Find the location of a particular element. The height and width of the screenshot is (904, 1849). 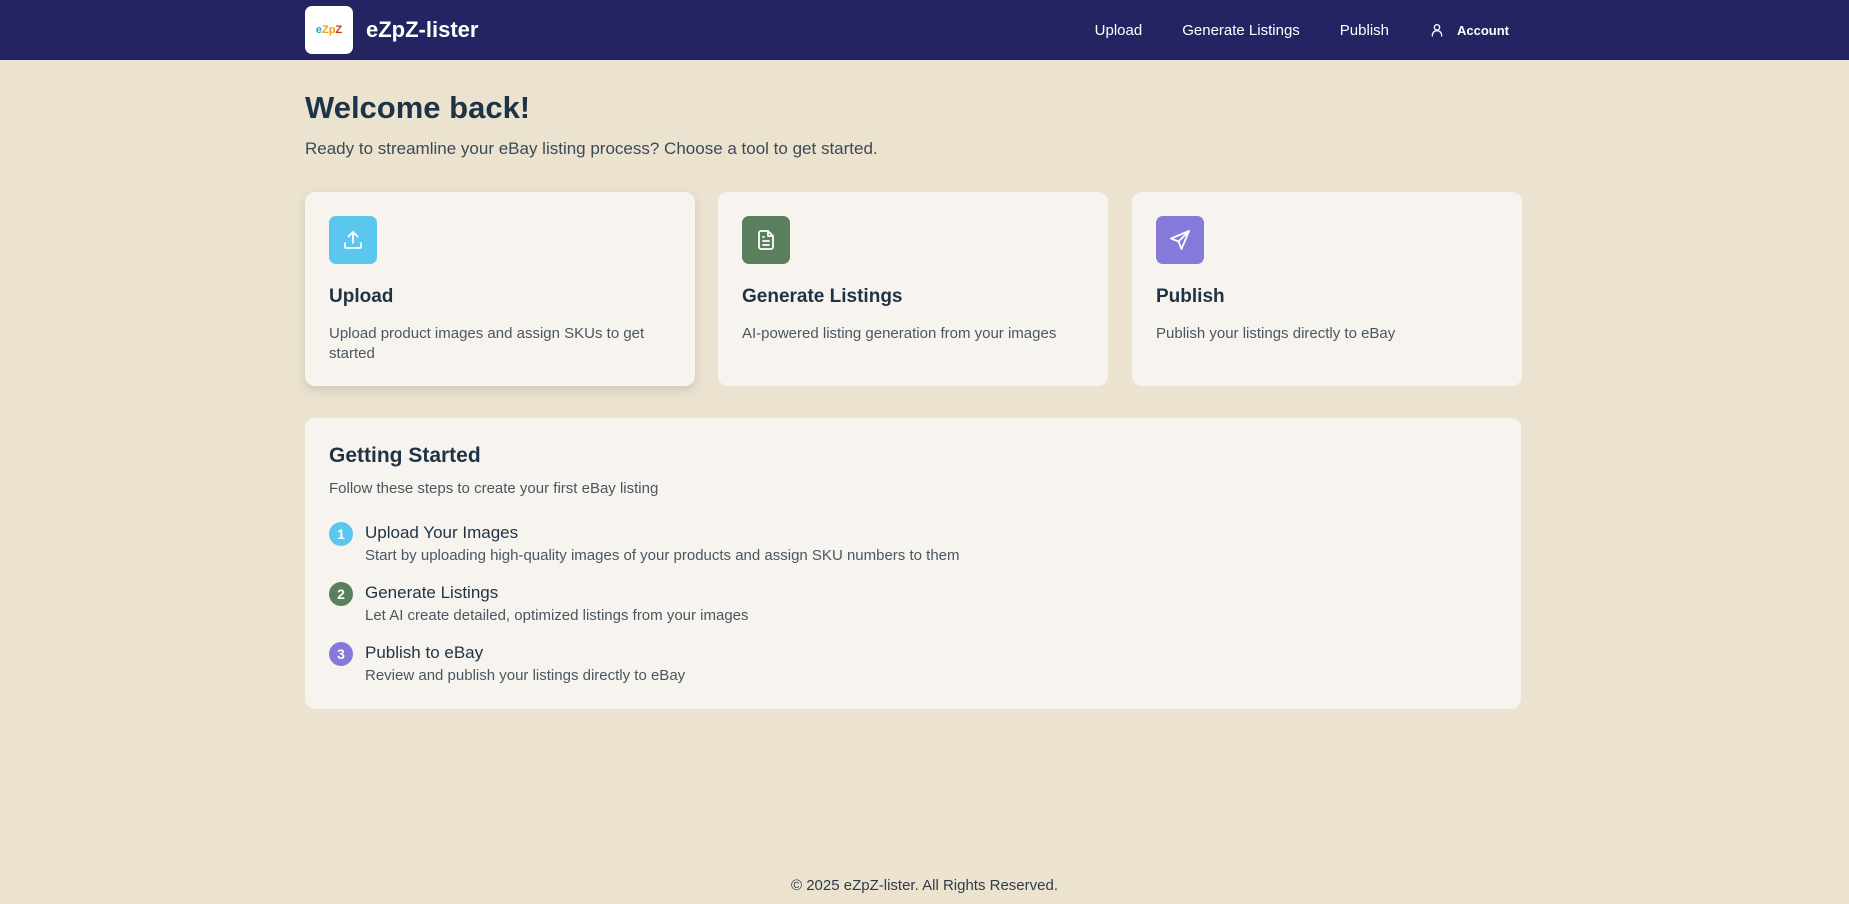

brand: e Zp Z eZpZ-lister is located at coordinates (391, 30).